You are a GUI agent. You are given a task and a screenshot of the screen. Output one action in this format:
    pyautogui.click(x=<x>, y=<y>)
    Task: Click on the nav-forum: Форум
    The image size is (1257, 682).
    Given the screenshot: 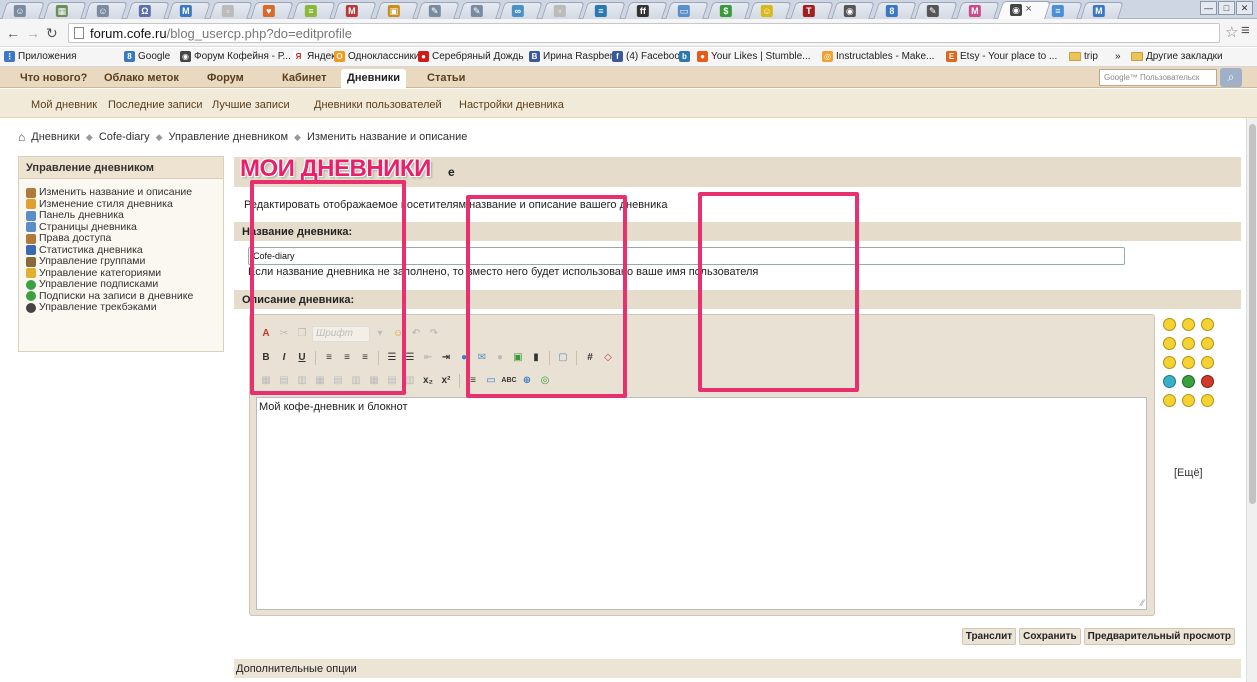 What is the action you would take?
    pyautogui.click(x=225, y=78)
    